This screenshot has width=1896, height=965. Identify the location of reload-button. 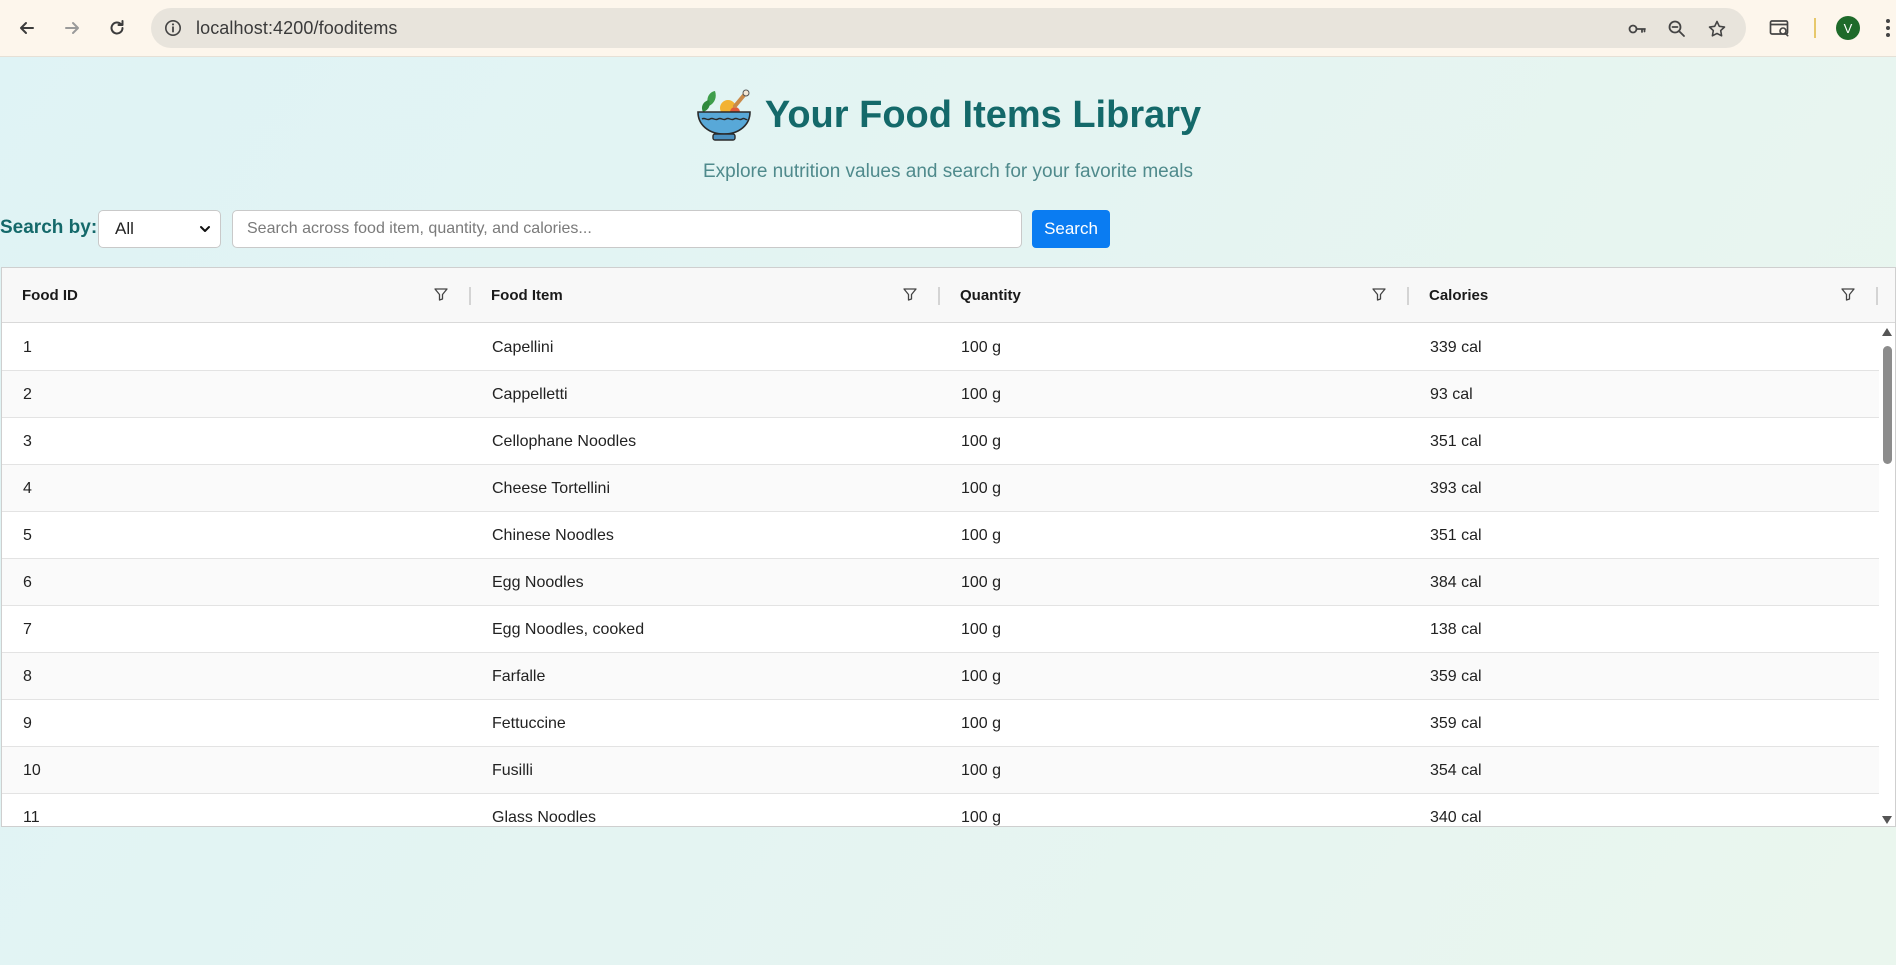
(117, 28).